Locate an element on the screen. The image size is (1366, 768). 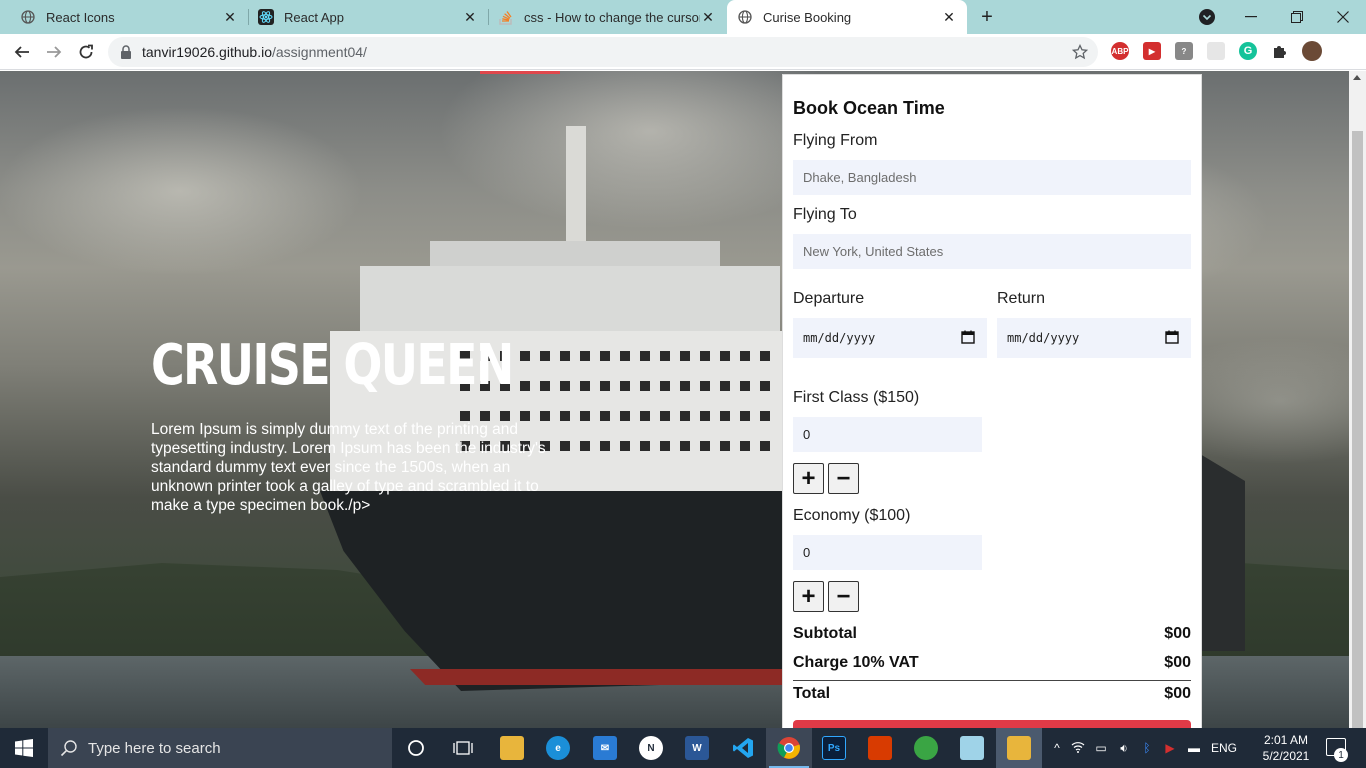
search-icon is located at coordinates (69, 748).